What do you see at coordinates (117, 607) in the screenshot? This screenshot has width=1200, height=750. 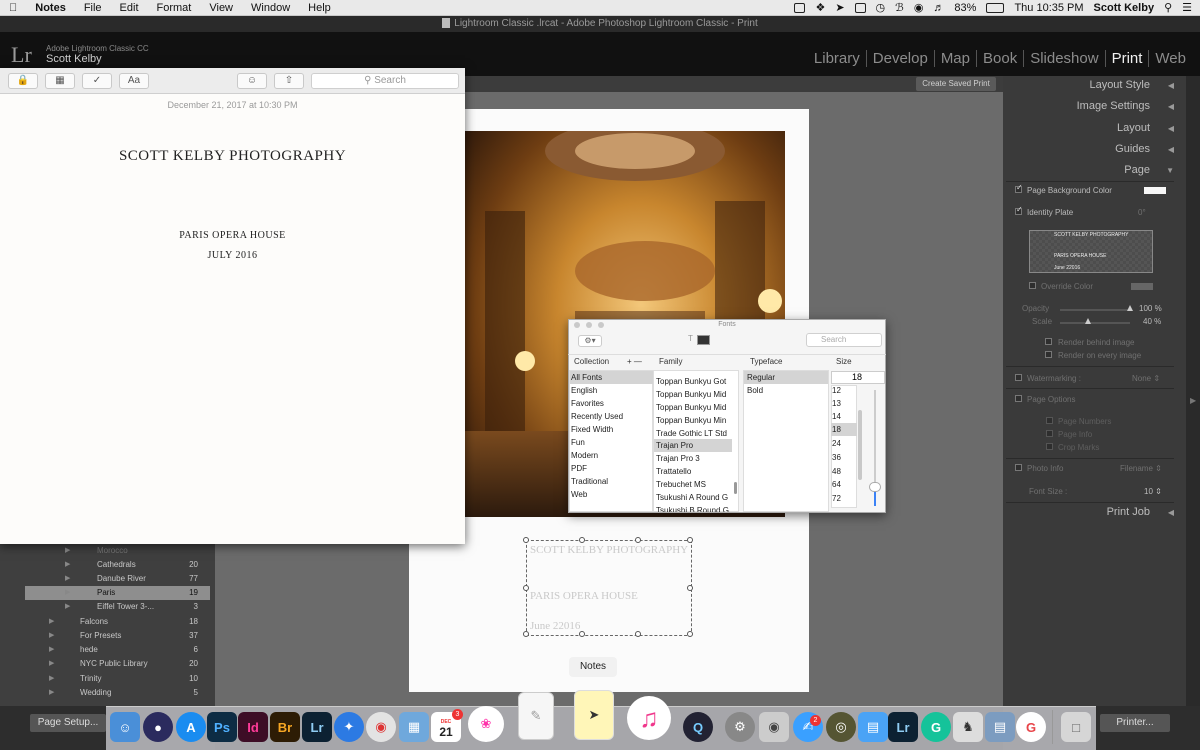 I see `collection-row: ▶ Eiffel Tower 3-... 3` at bounding box center [117, 607].